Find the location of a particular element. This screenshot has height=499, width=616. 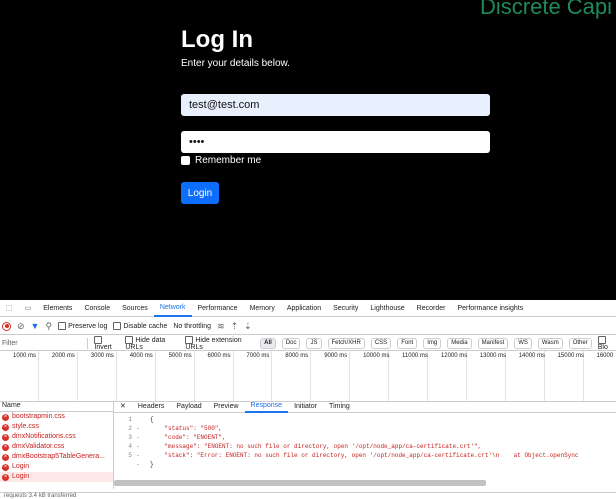

login-button: Login is located at coordinates (200, 193).